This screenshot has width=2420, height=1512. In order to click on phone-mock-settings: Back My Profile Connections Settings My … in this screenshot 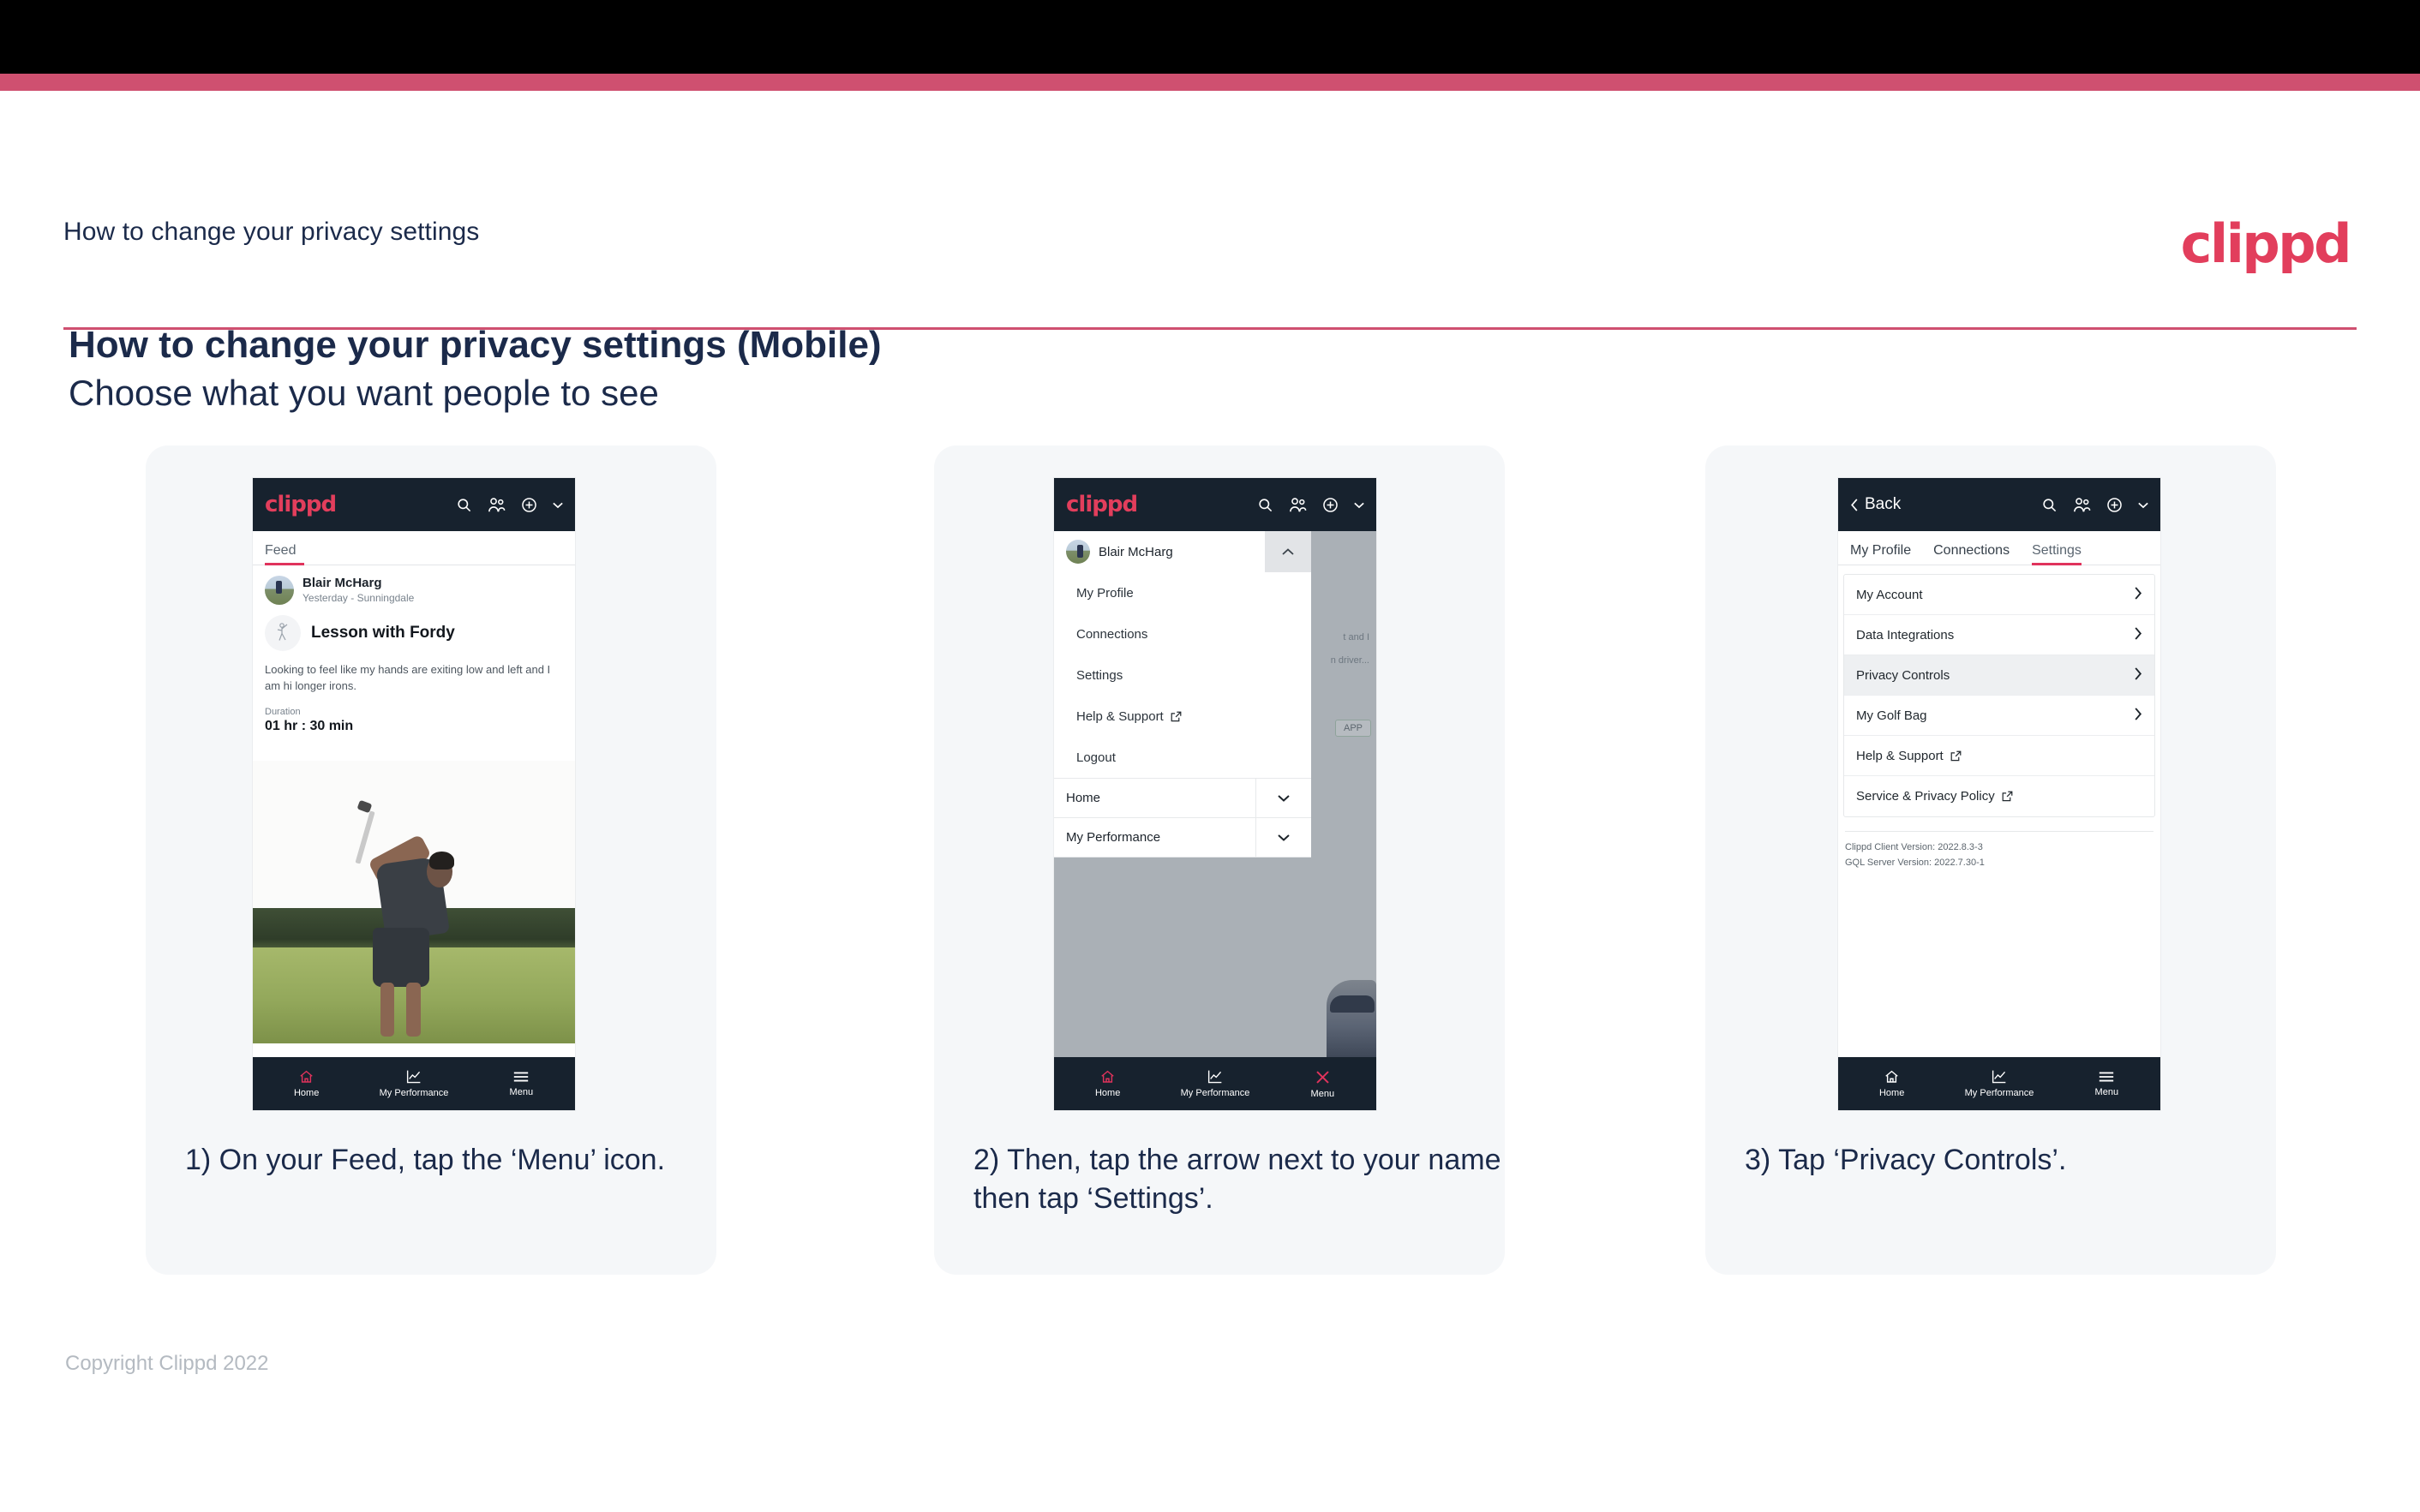, I will do `click(1999, 794)`.